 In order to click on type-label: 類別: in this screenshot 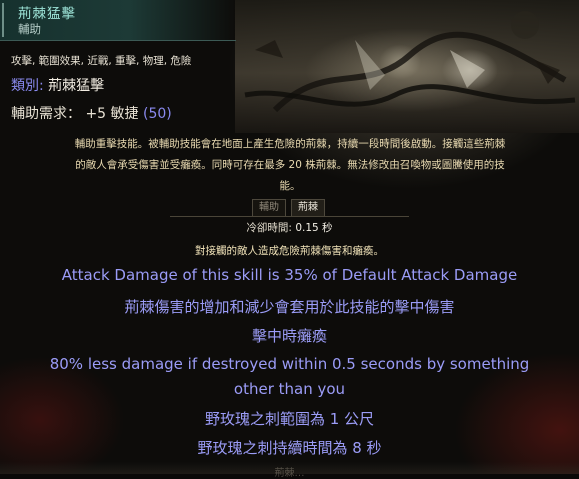, I will do `click(27, 86)`.